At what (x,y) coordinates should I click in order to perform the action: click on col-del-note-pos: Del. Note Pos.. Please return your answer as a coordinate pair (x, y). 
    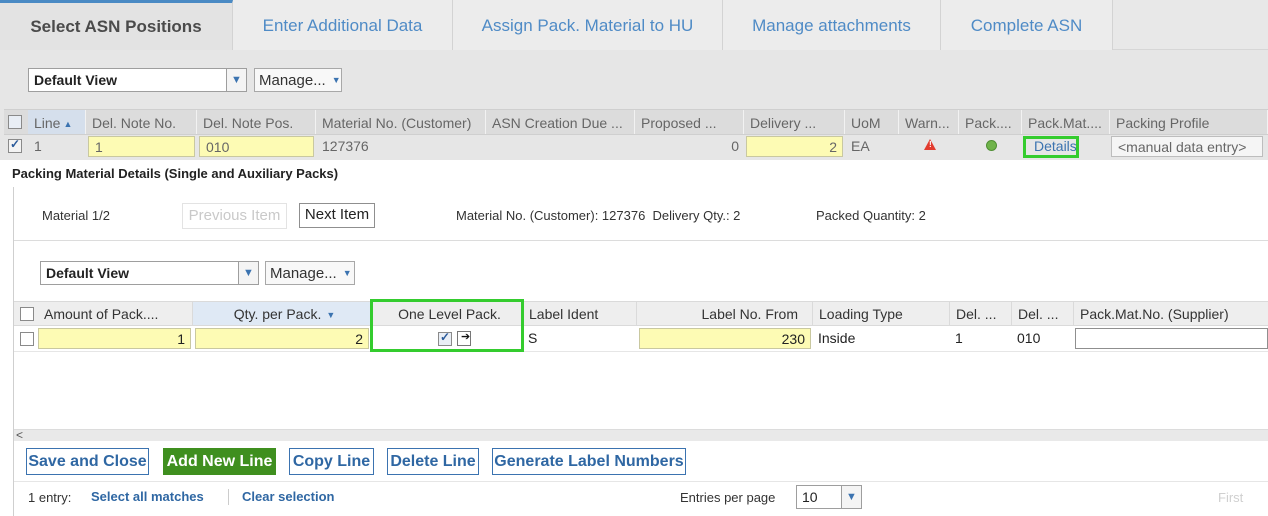
    Looking at the image, I should click on (256, 122).